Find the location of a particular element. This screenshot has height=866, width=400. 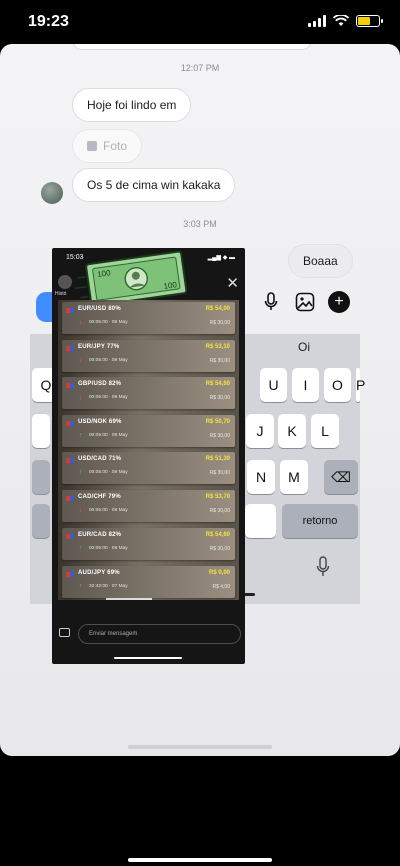

key-o: O is located at coordinates (337, 385).